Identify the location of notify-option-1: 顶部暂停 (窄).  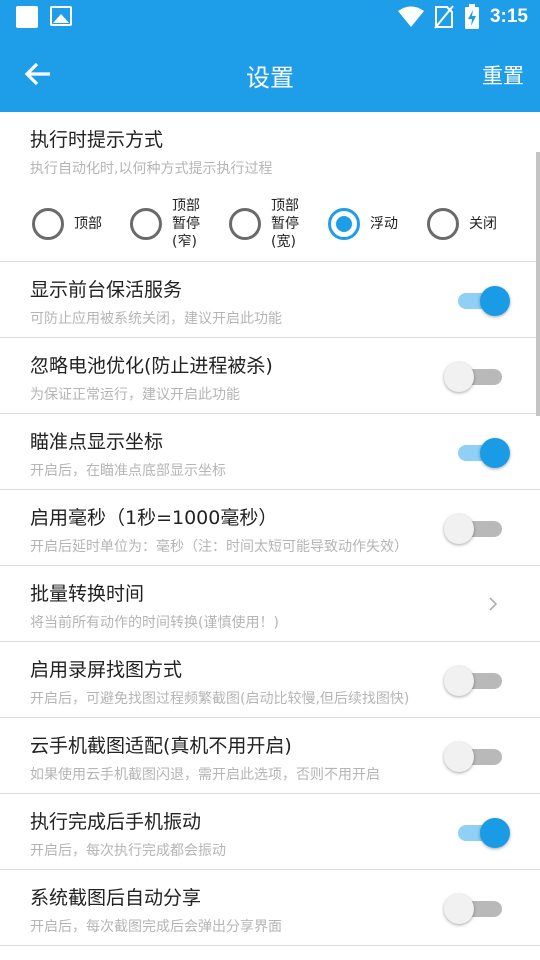
(165, 224).